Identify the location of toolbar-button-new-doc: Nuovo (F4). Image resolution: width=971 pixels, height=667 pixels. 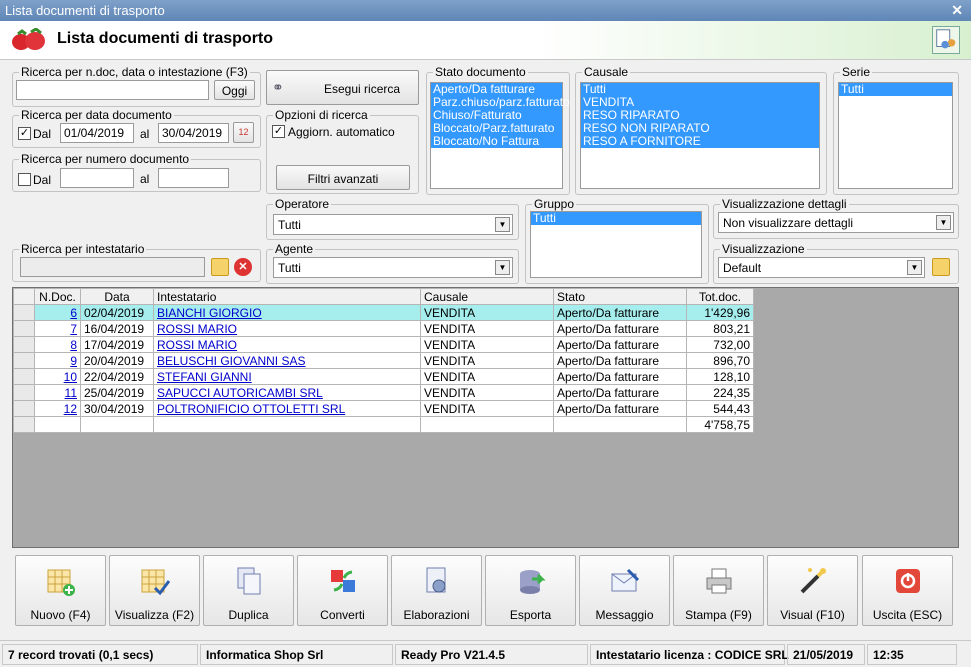
(60, 590).